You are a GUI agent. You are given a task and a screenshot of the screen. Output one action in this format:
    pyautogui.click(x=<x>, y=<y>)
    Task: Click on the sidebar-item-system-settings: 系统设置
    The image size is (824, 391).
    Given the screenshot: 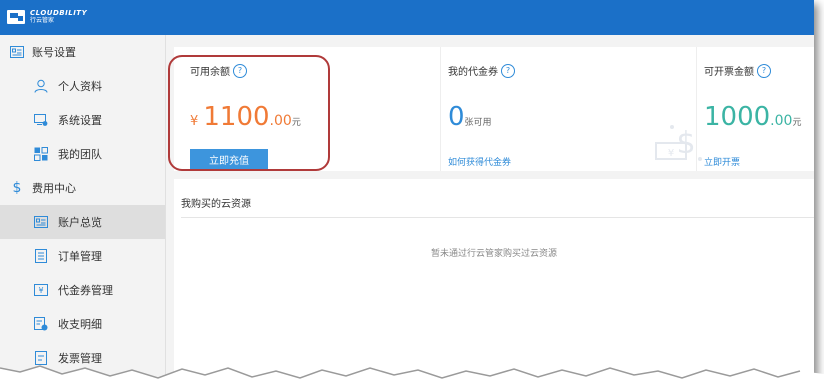 What is the action you would take?
    pyautogui.click(x=82, y=120)
    